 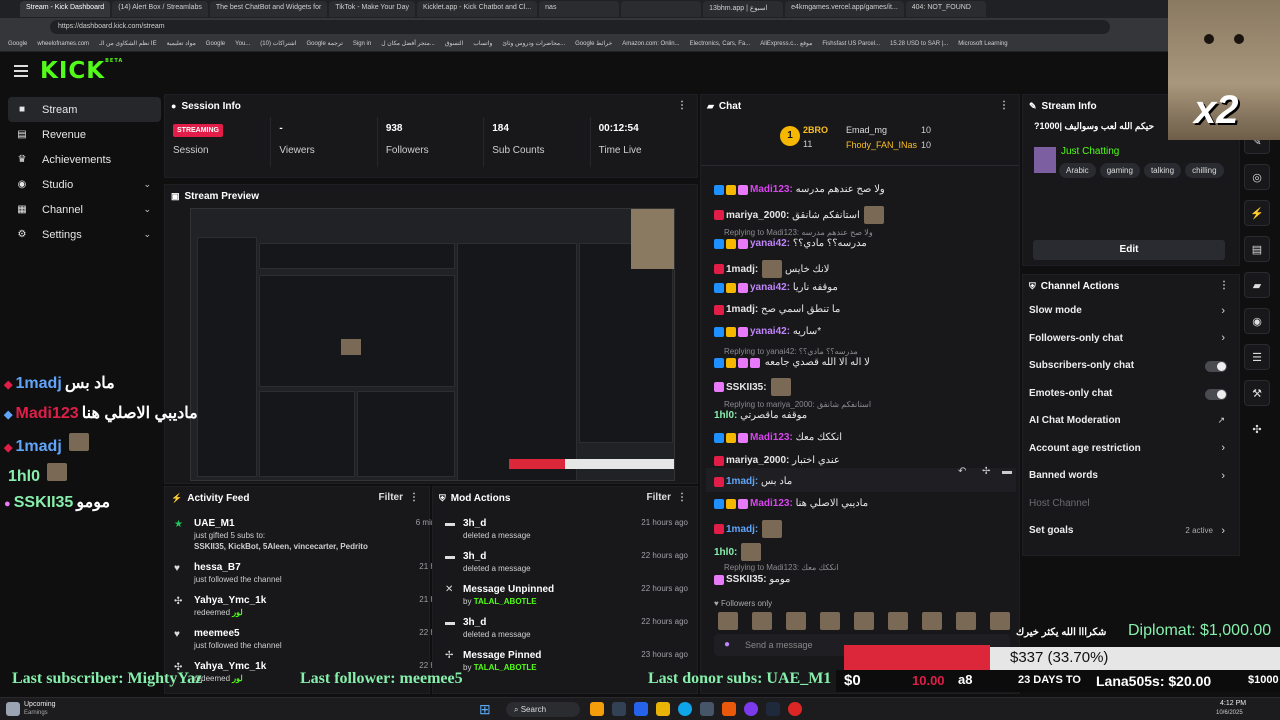 What do you see at coordinates (84, 209) in the screenshot?
I see `sidebar-item-channel: ▦ Channel ⌄` at bounding box center [84, 209].